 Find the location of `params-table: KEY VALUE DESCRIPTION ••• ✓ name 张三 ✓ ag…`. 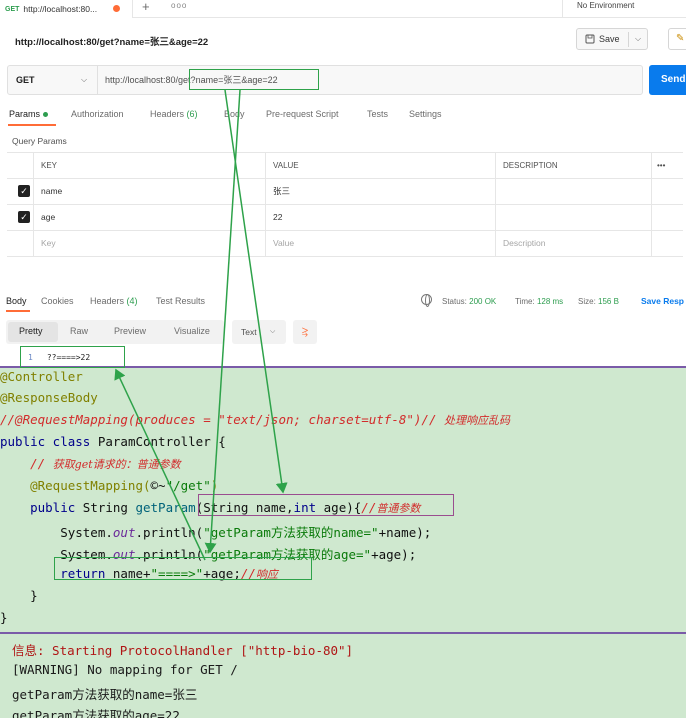

params-table: KEY VALUE DESCRIPTION ••• ✓ name 张三 ✓ ag… is located at coordinates (345, 204).